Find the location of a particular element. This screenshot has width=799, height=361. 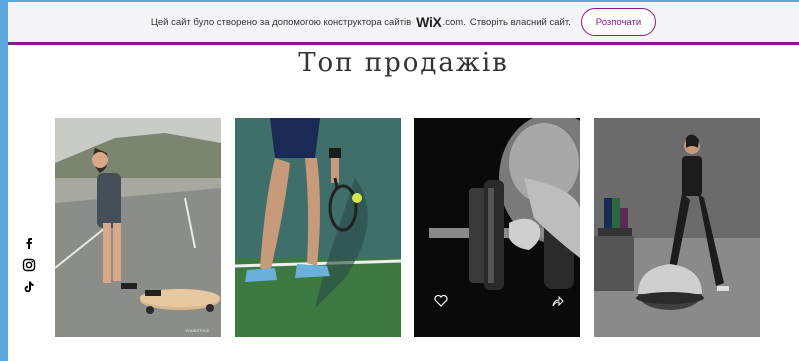

product-tile-tennis is located at coordinates (318, 227).